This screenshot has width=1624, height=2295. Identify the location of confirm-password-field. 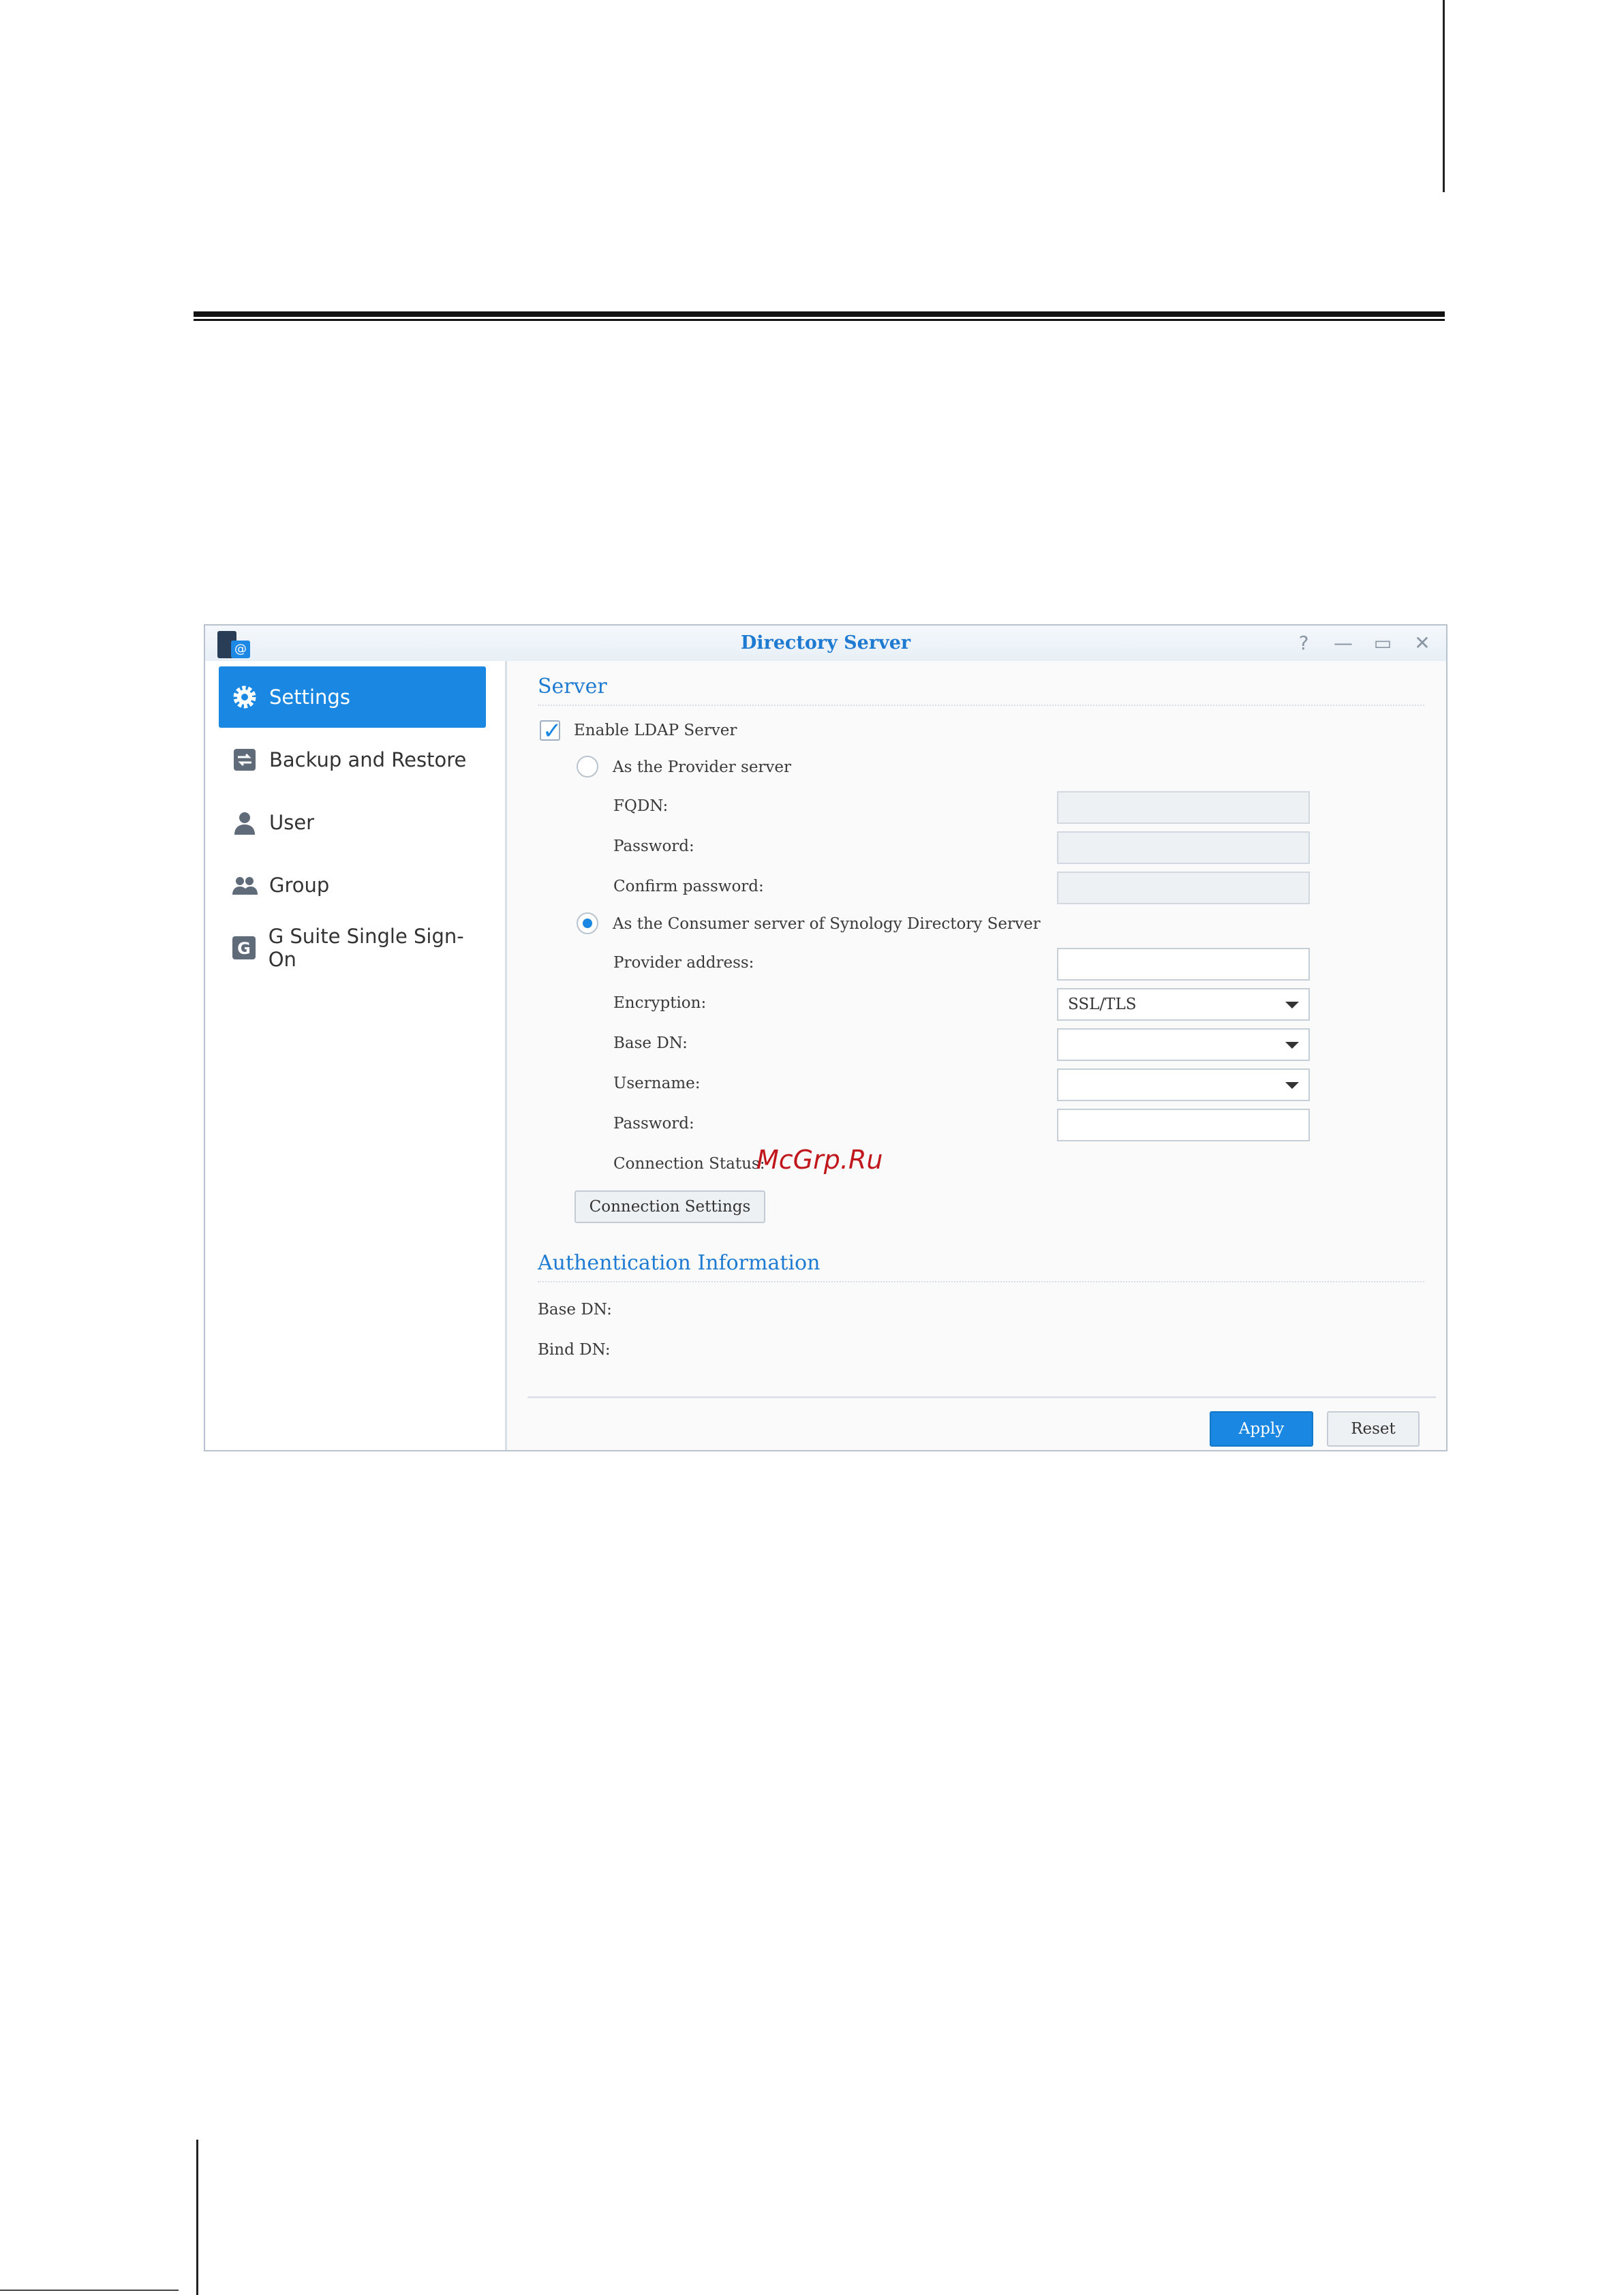
(1183, 888).